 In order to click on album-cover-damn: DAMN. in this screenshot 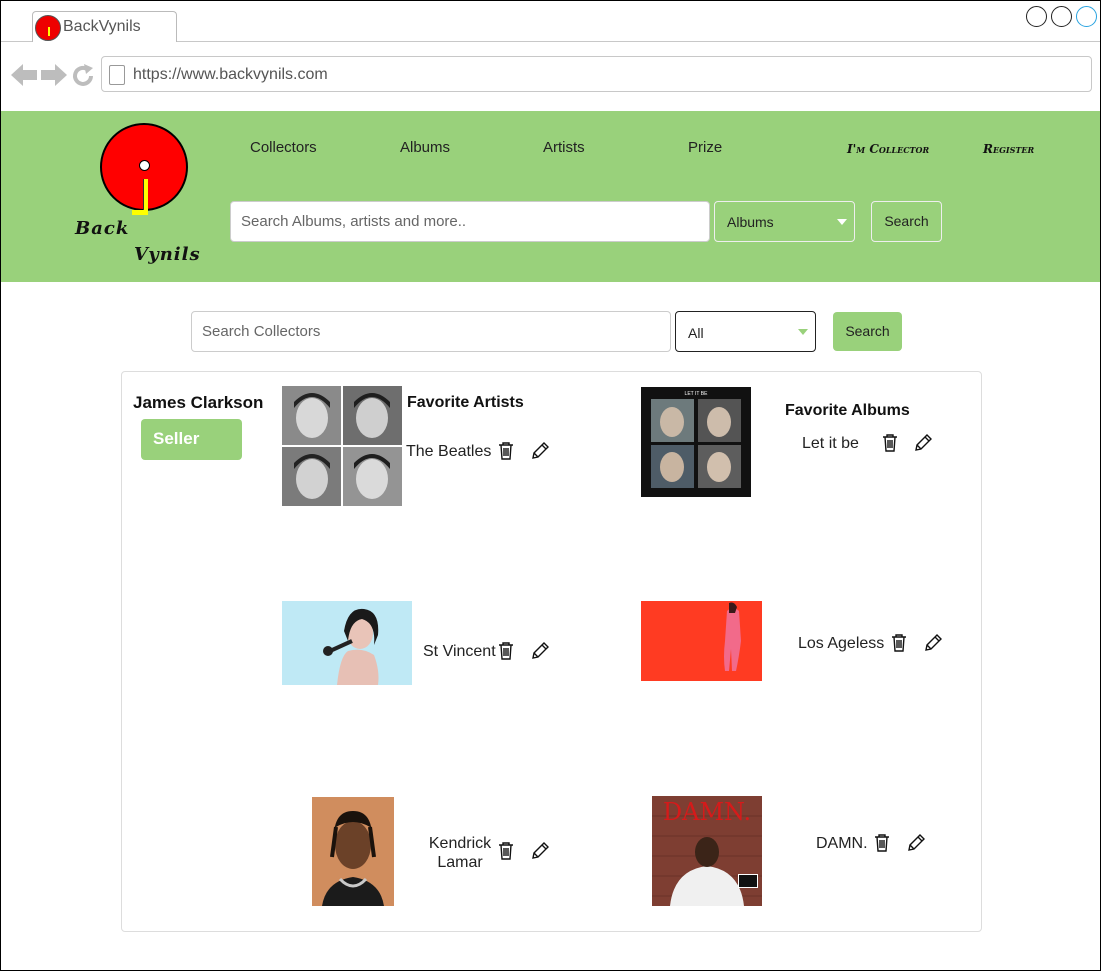, I will do `click(707, 851)`.